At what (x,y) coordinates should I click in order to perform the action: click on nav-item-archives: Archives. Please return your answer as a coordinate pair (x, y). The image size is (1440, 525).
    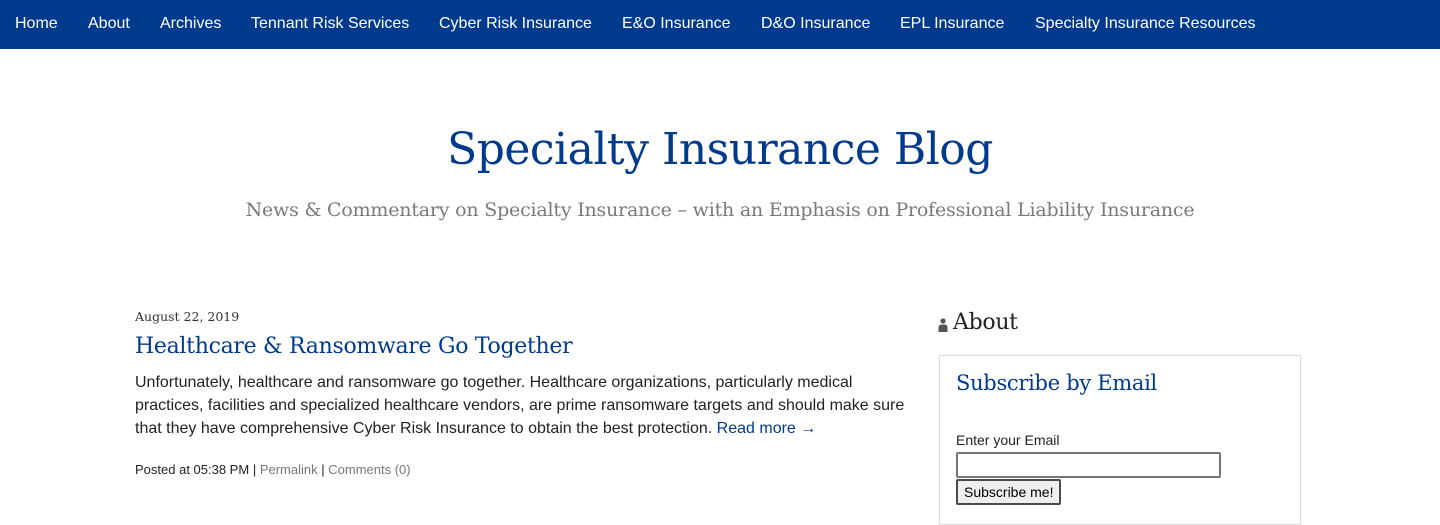
    Looking at the image, I should click on (190, 24).